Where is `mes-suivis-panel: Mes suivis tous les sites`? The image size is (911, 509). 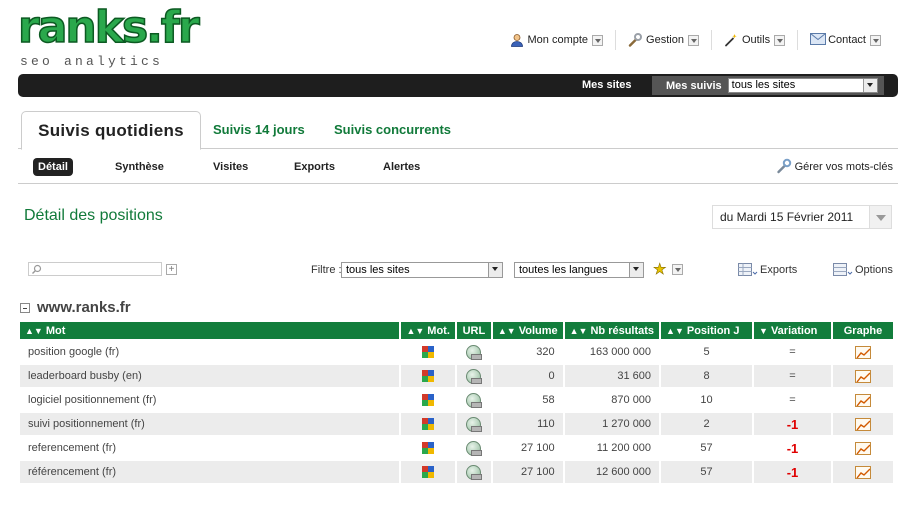
mes-suivis-panel: Mes suivis tous les sites is located at coordinates (768, 85).